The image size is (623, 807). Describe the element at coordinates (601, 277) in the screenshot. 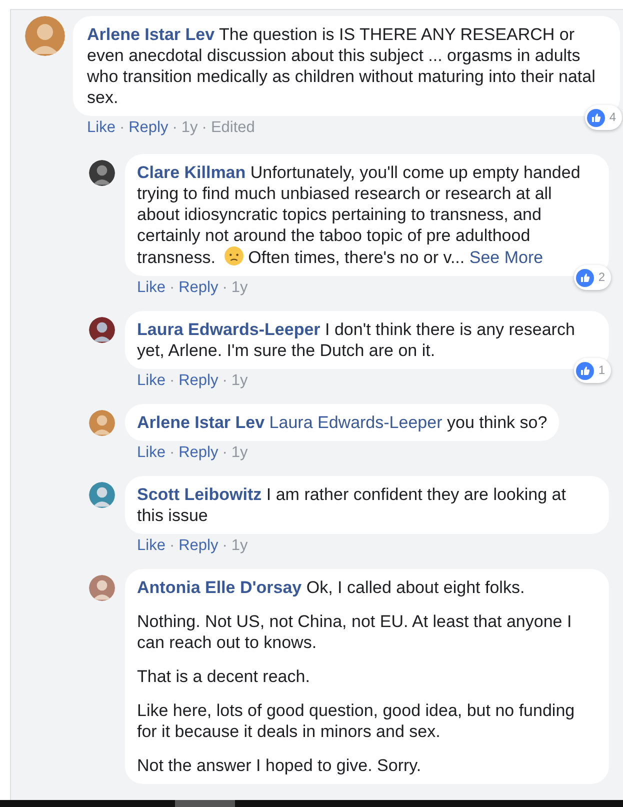

I see `reaction-count: 2` at that location.